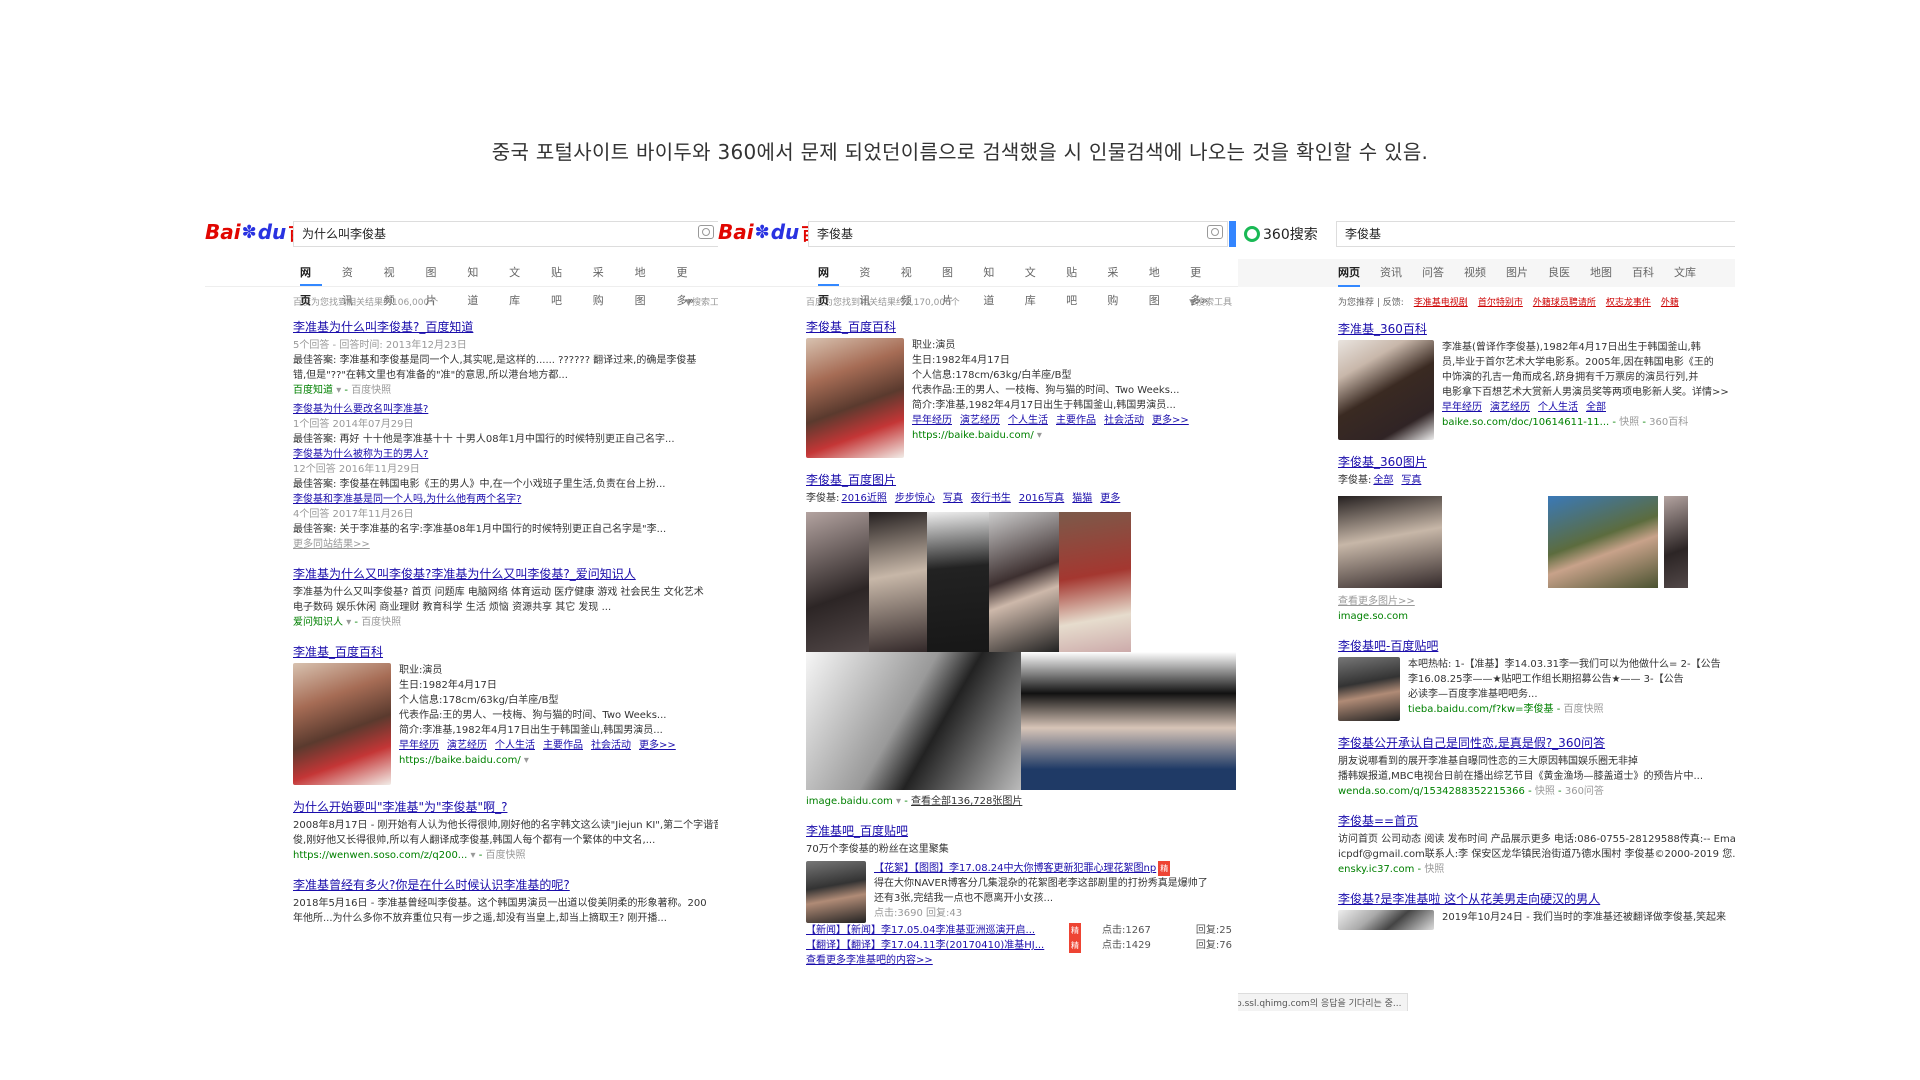 This screenshot has width=1920, height=1080. What do you see at coordinates (1536, 820) in the screenshot?
I see `result-title: 李俊基==首页` at bounding box center [1536, 820].